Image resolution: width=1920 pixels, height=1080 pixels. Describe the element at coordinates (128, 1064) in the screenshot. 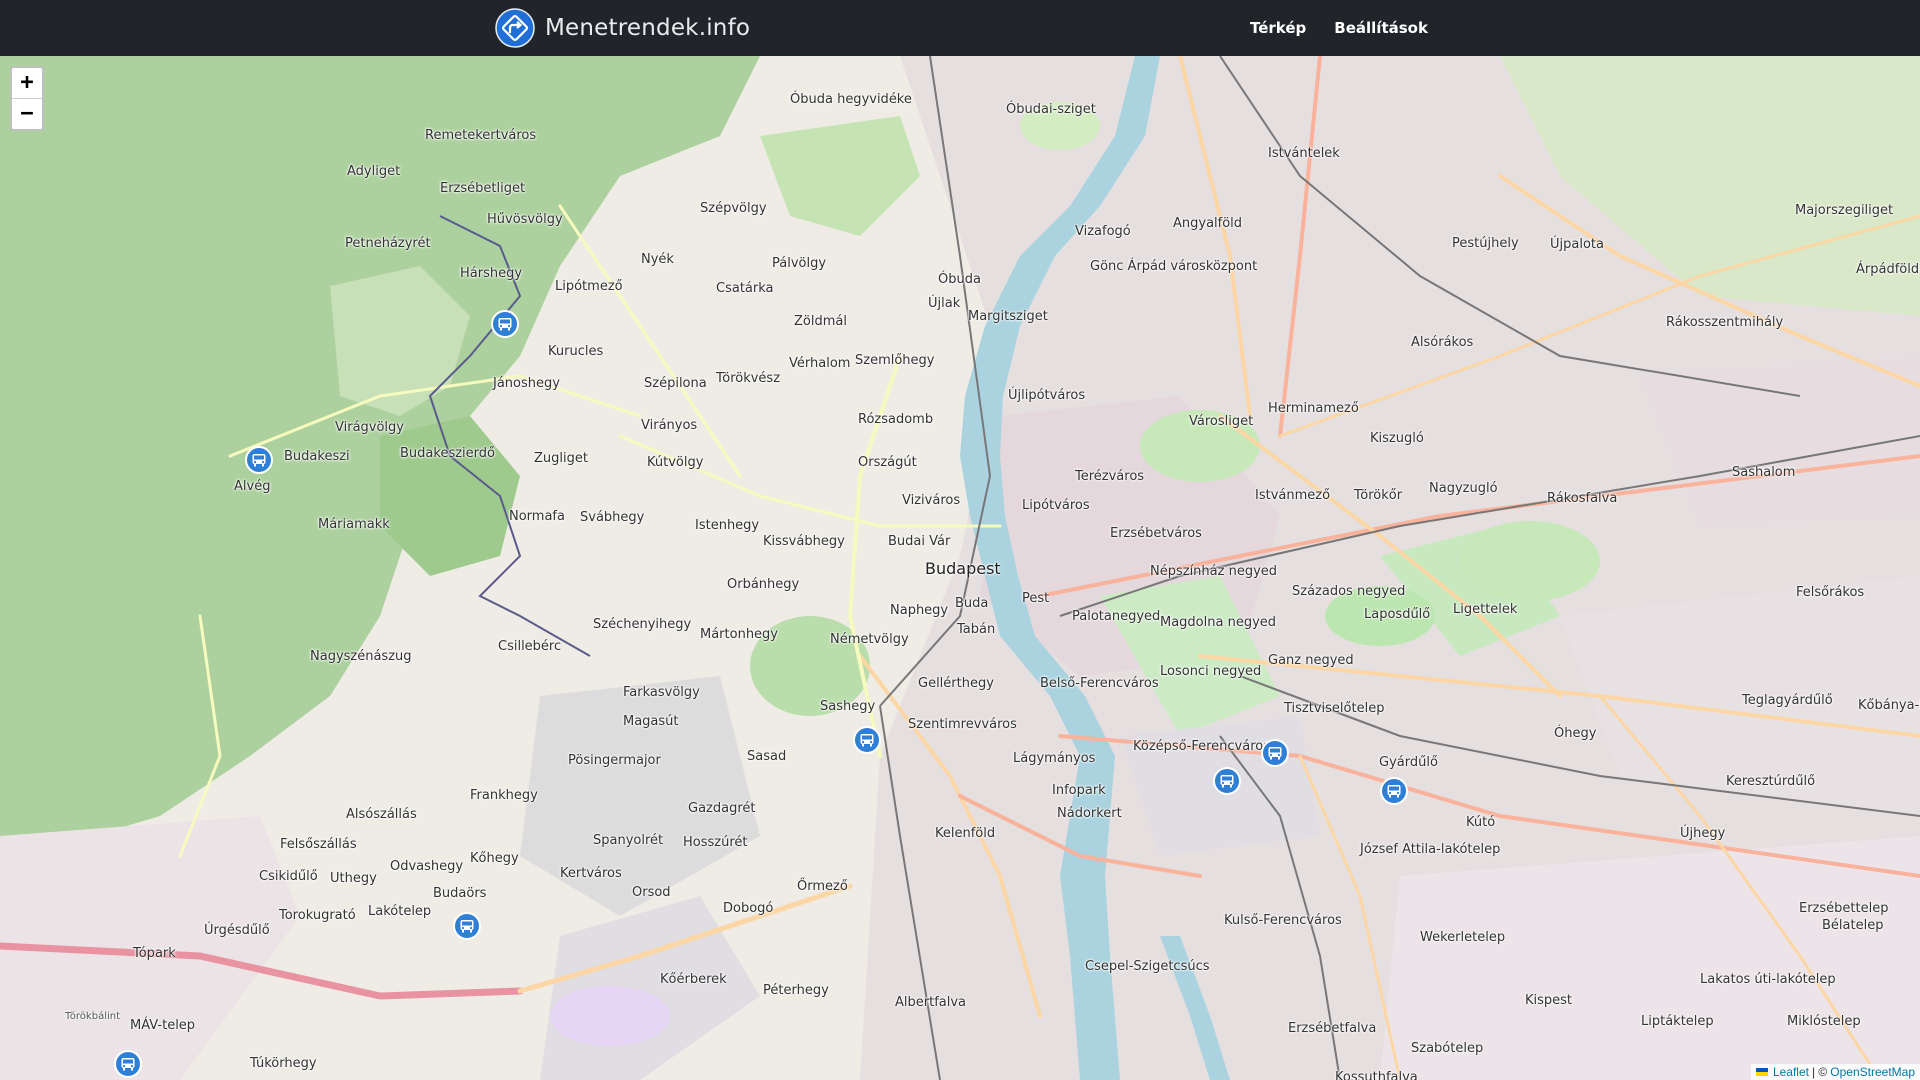

I see `bus-stop-torokbalint-bus-icon` at that location.